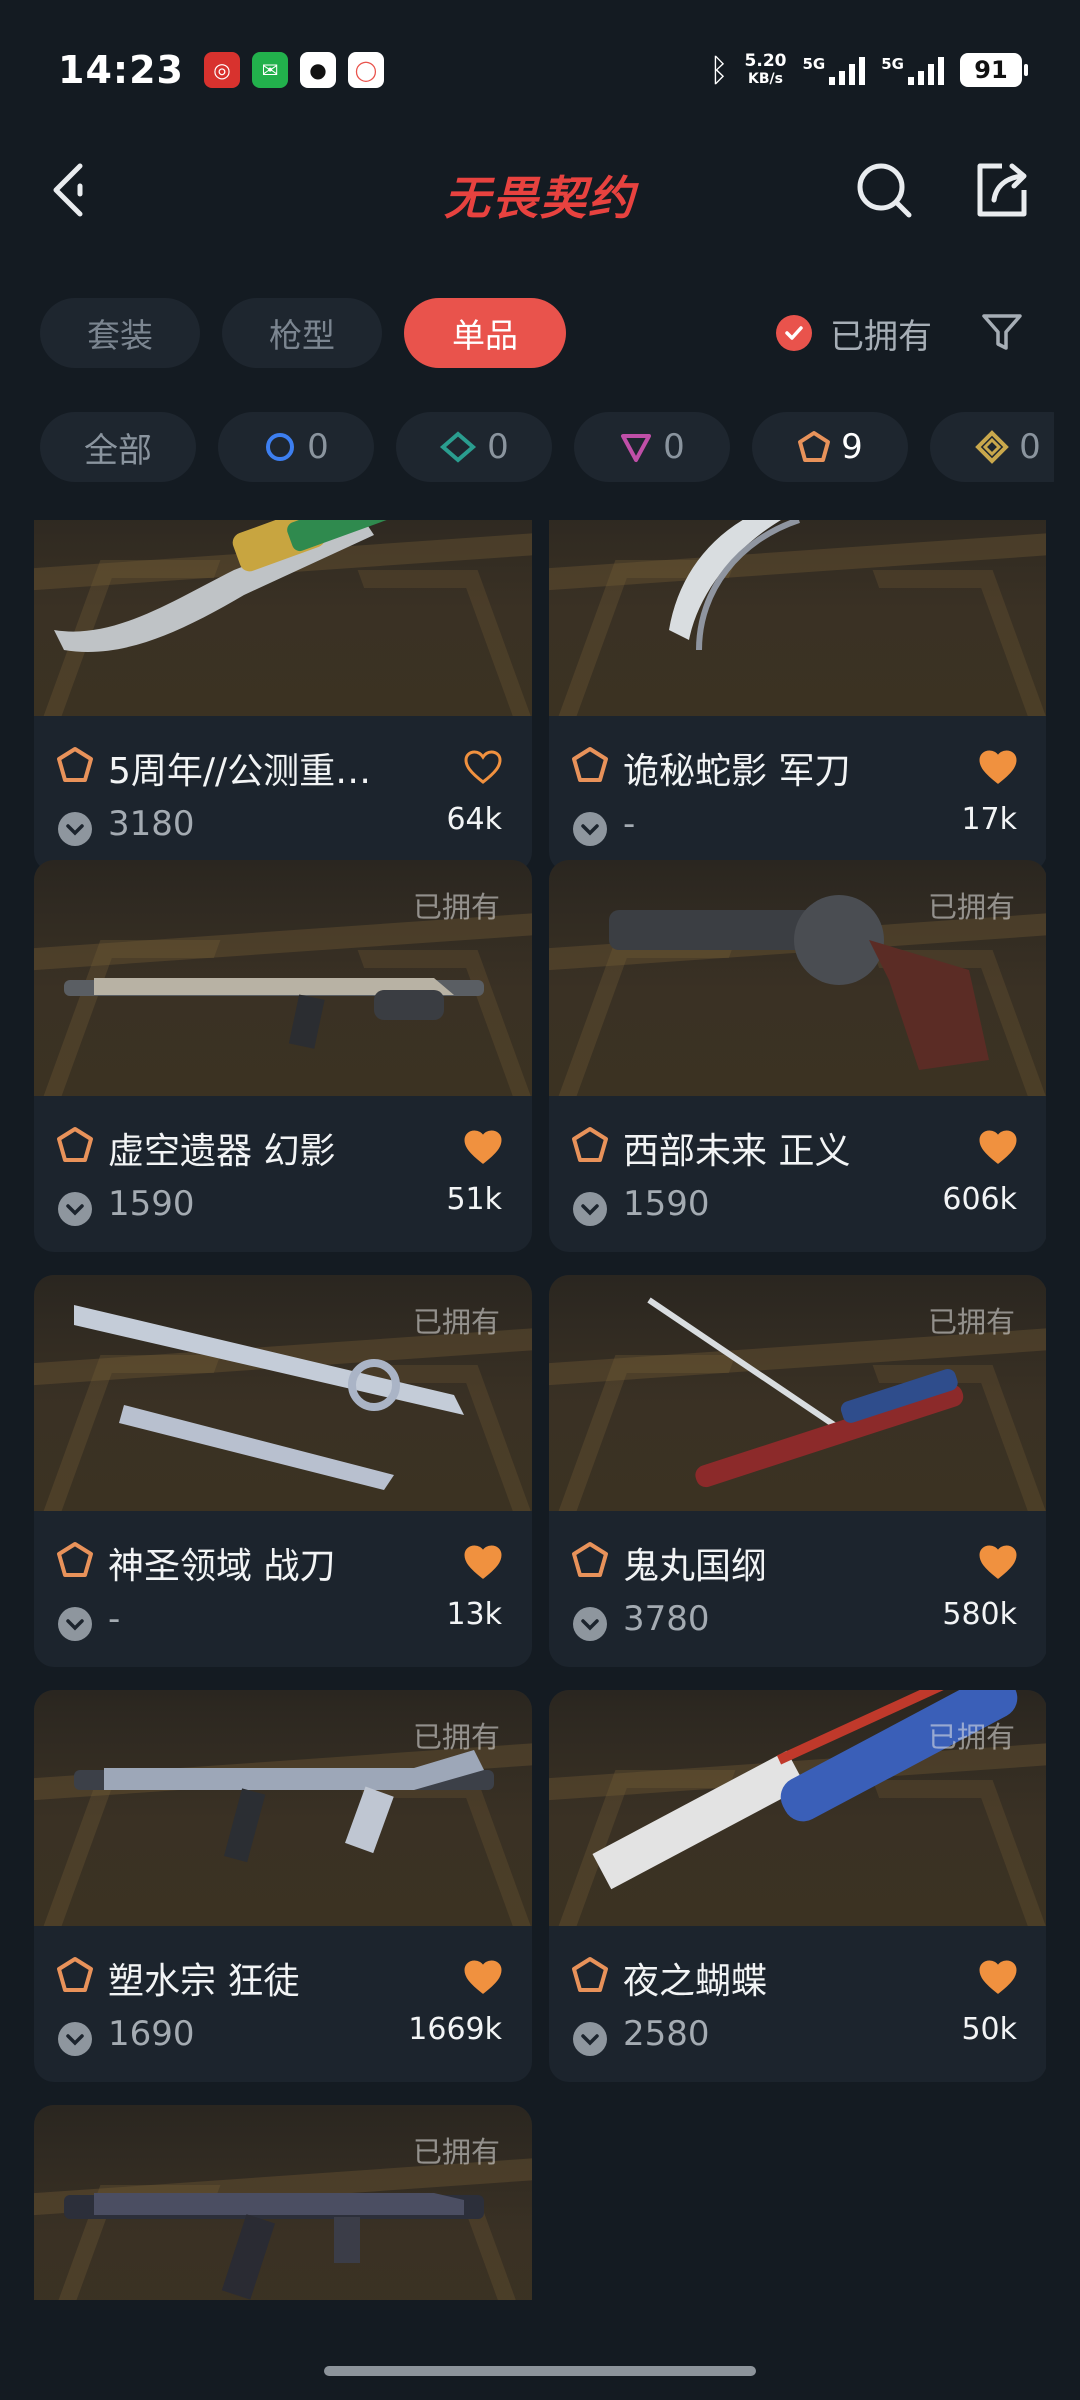 The image size is (1080, 2400). Describe the element at coordinates (474, 1199) in the screenshot. I see `item-likes: 51k` at that location.